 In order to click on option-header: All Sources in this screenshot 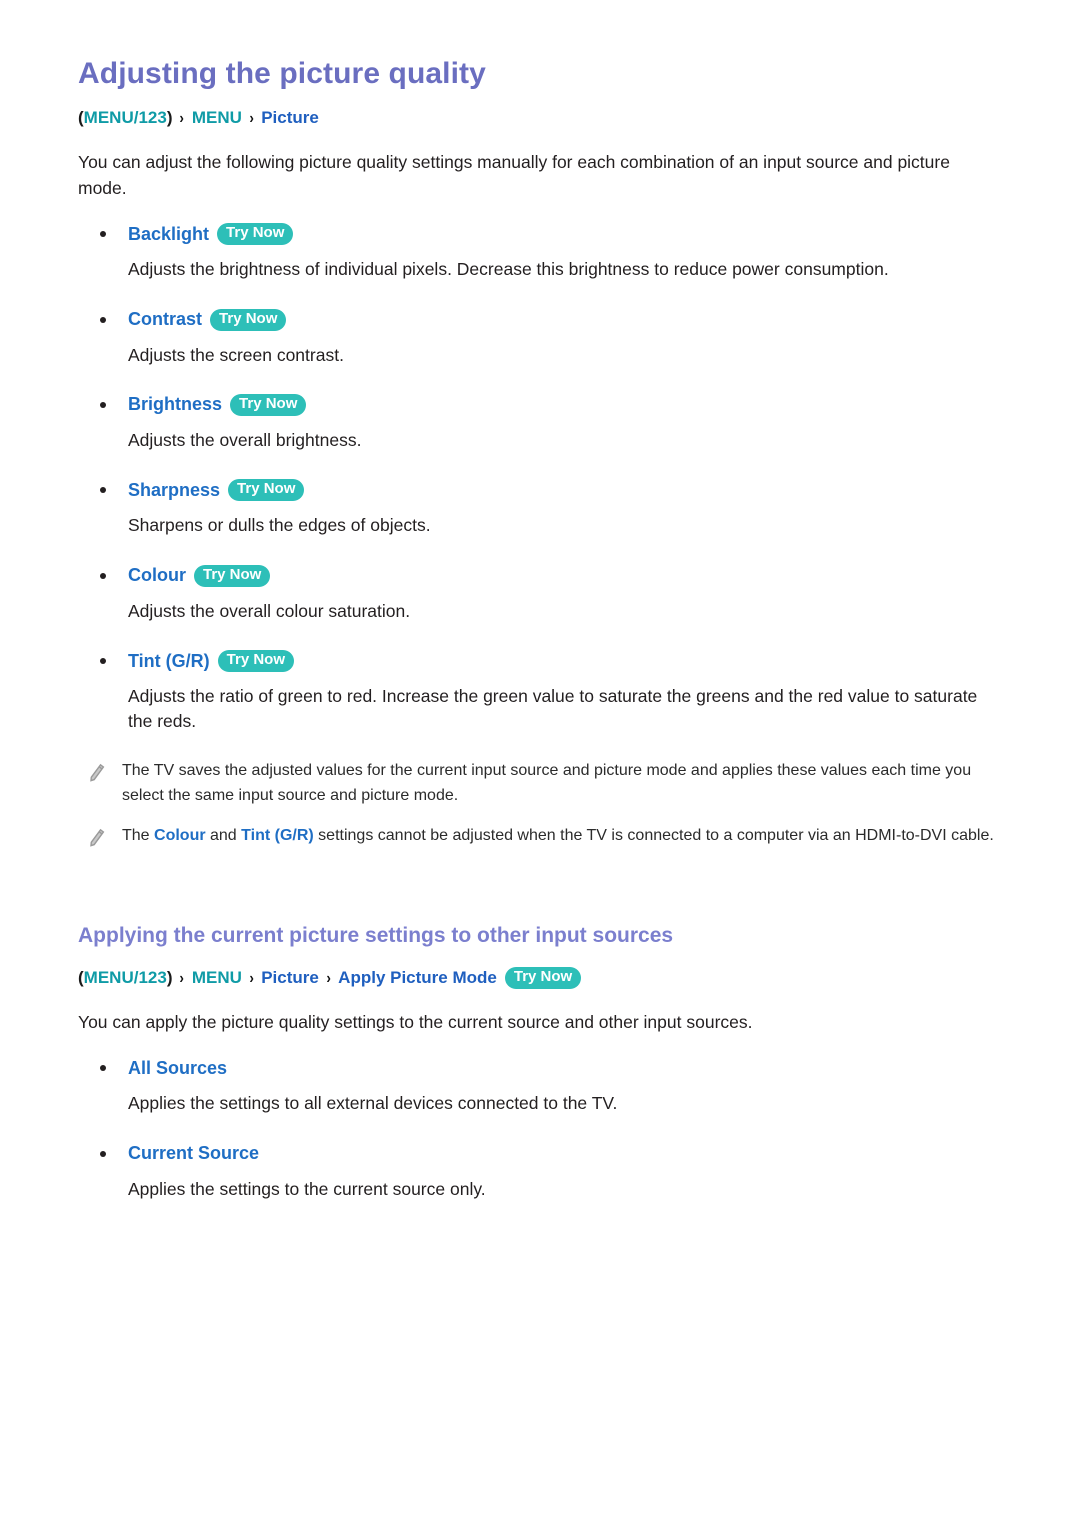, I will do `click(540, 1068)`.